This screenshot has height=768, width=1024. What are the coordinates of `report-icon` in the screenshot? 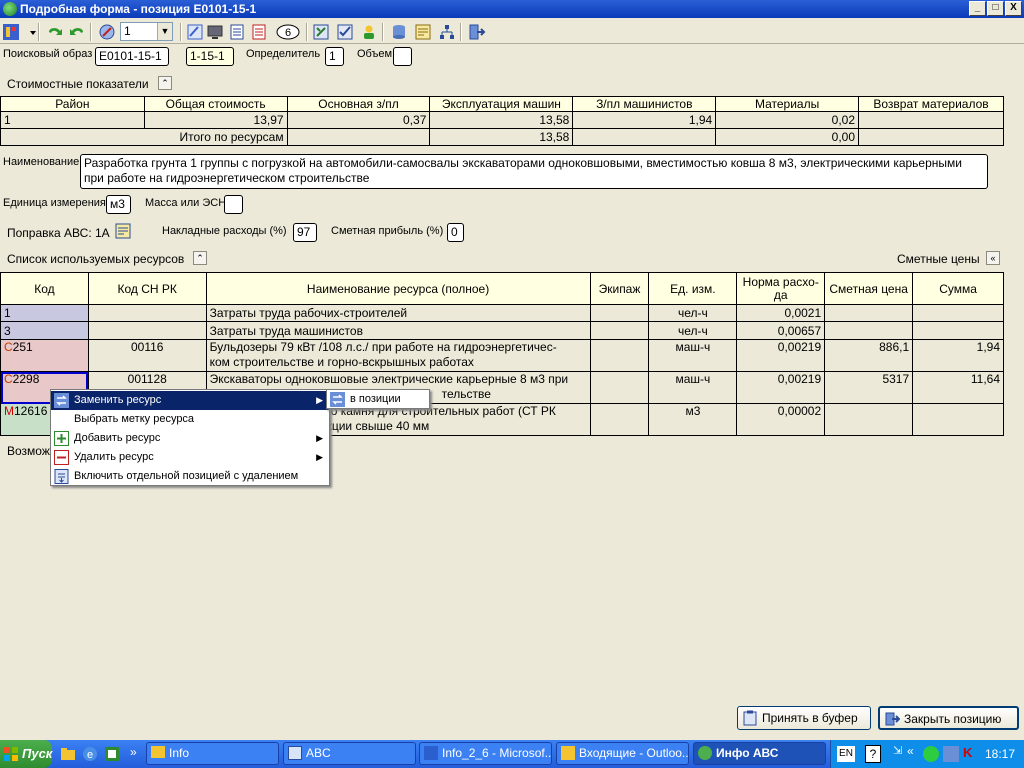 It's located at (423, 32).